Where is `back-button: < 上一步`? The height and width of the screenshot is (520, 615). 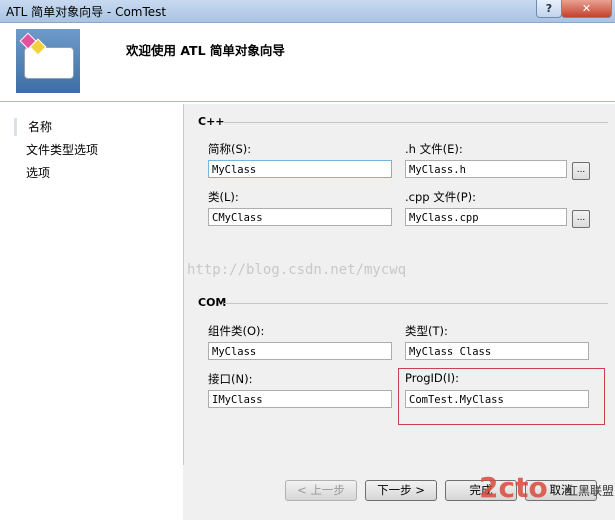 back-button: < 上一步 is located at coordinates (321, 490).